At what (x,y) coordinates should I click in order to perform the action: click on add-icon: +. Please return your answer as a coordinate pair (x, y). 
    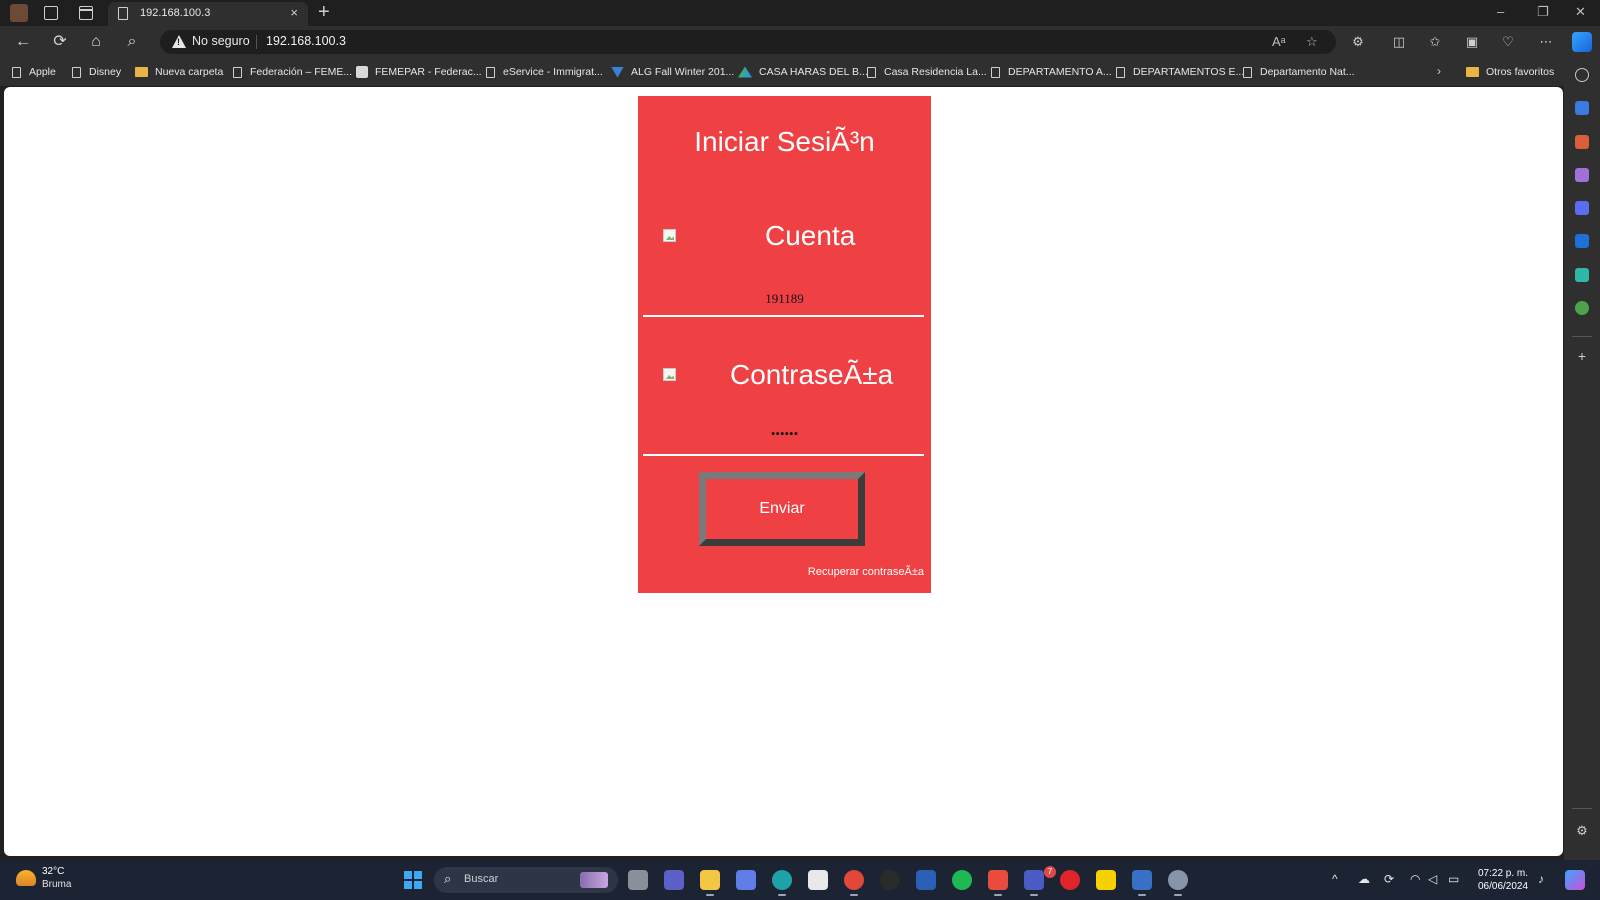
    Looking at the image, I should click on (1582, 356).